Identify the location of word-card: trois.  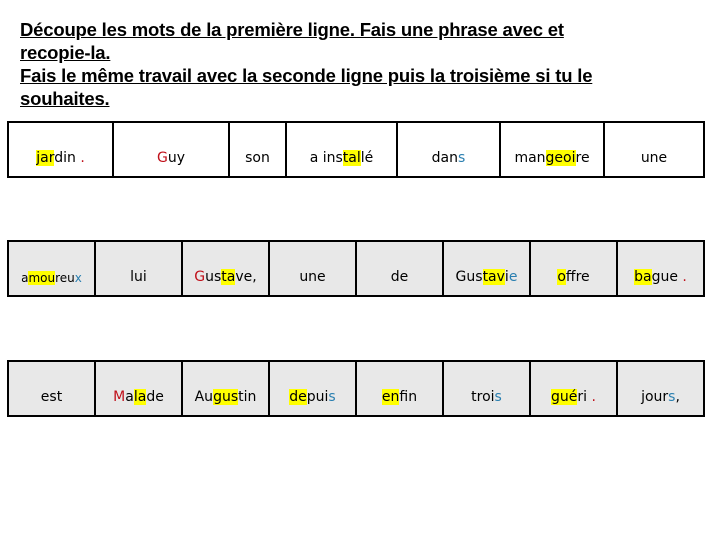
(487, 388).